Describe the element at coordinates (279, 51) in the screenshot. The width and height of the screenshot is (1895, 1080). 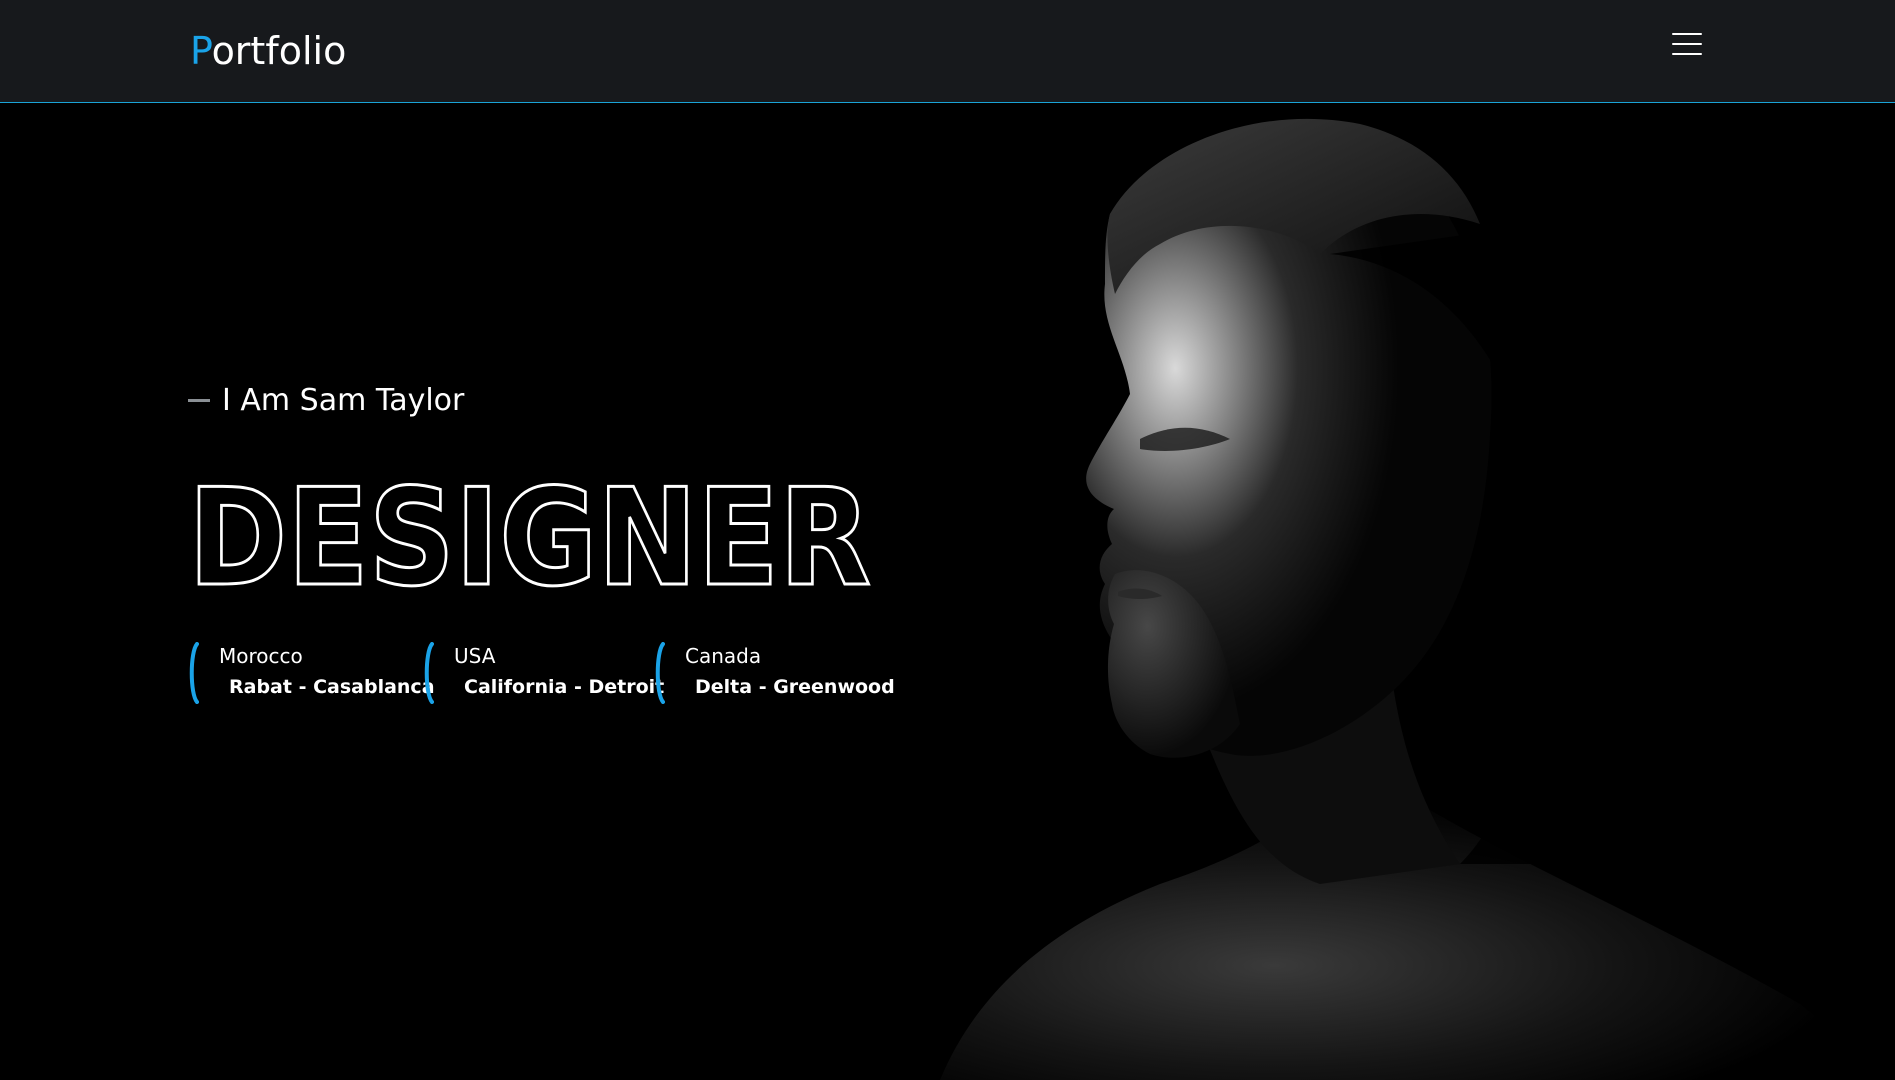
I see `logo-text: ortfolio` at that location.